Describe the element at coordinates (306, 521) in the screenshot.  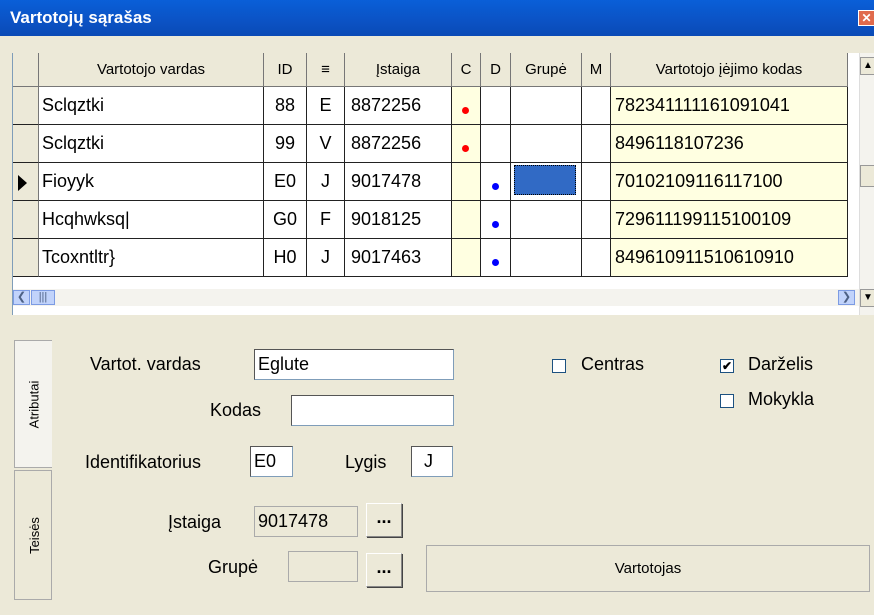
I see `istaiga-input: 9017478` at that location.